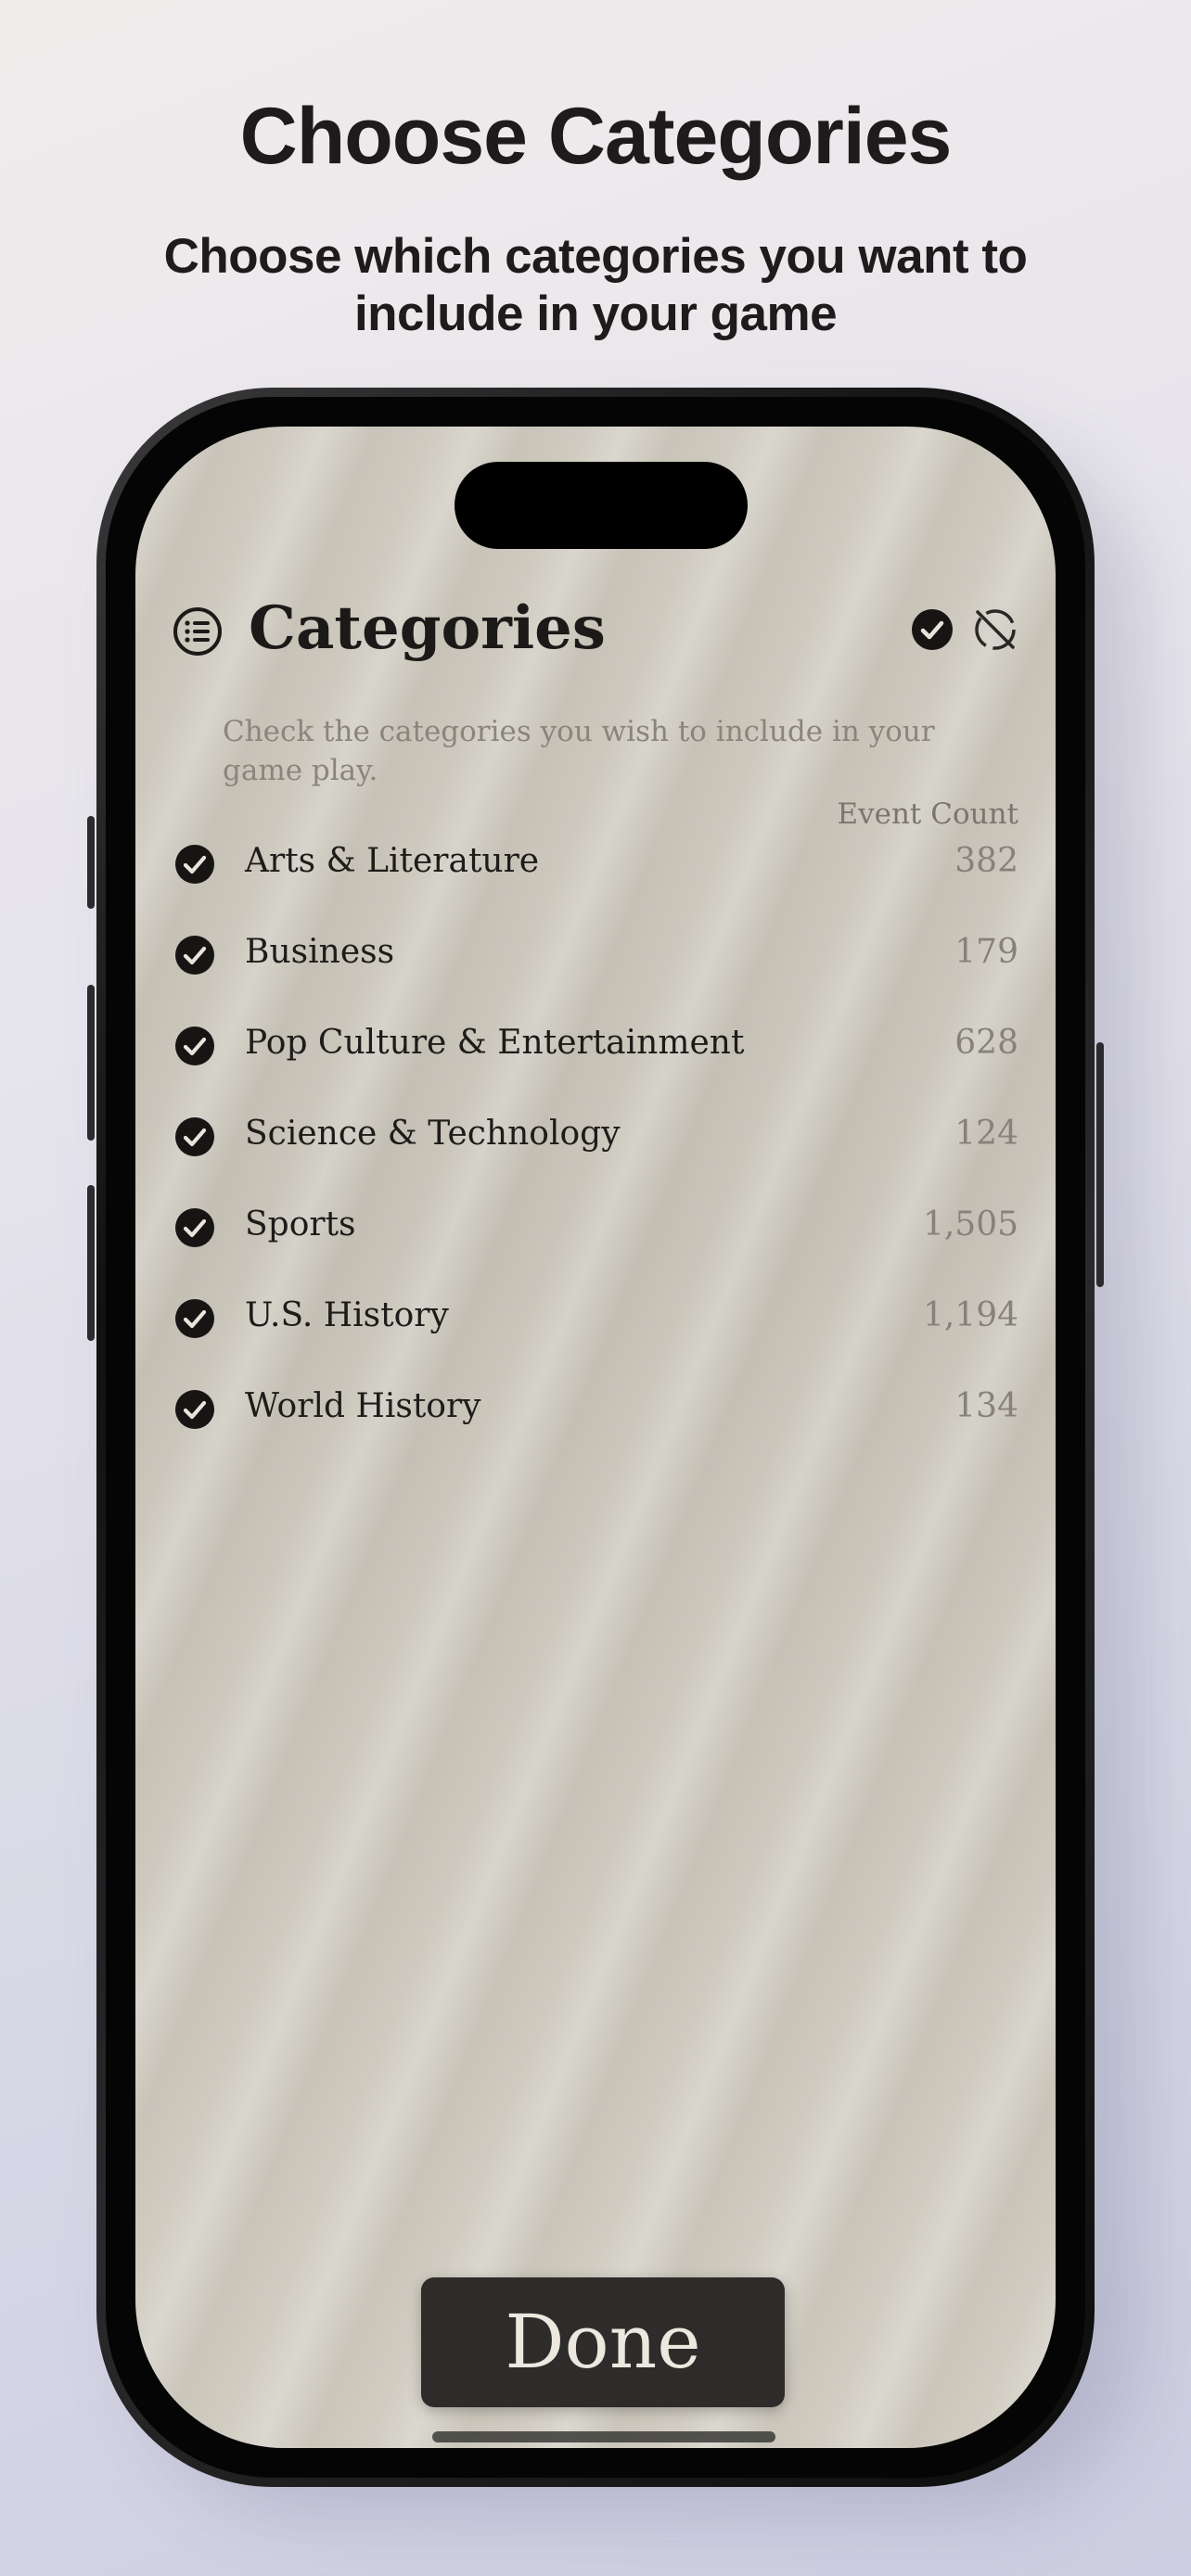  What do you see at coordinates (986, 1134) in the screenshot?
I see `category-count: 124` at bounding box center [986, 1134].